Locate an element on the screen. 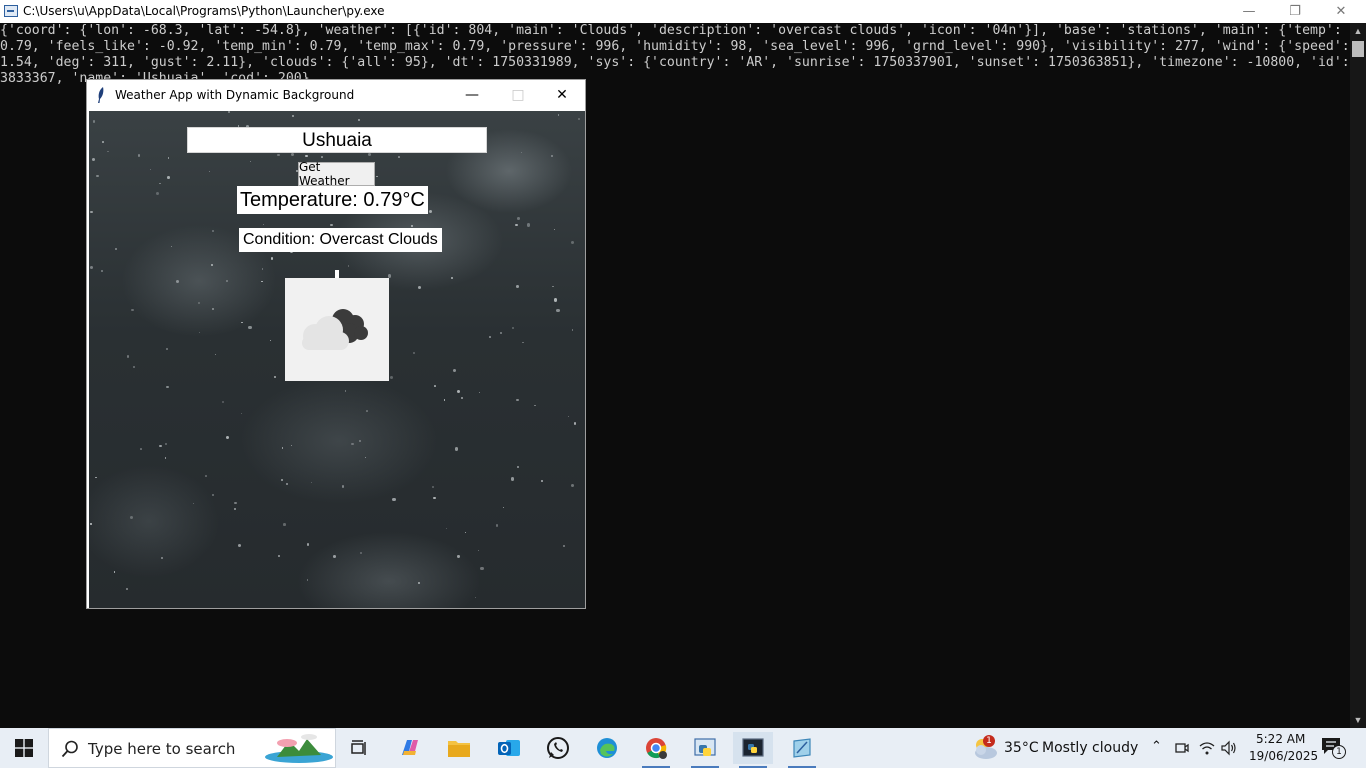 This screenshot has height=768, width=1366. wifi-icon is located at coordinates (1207, 748).